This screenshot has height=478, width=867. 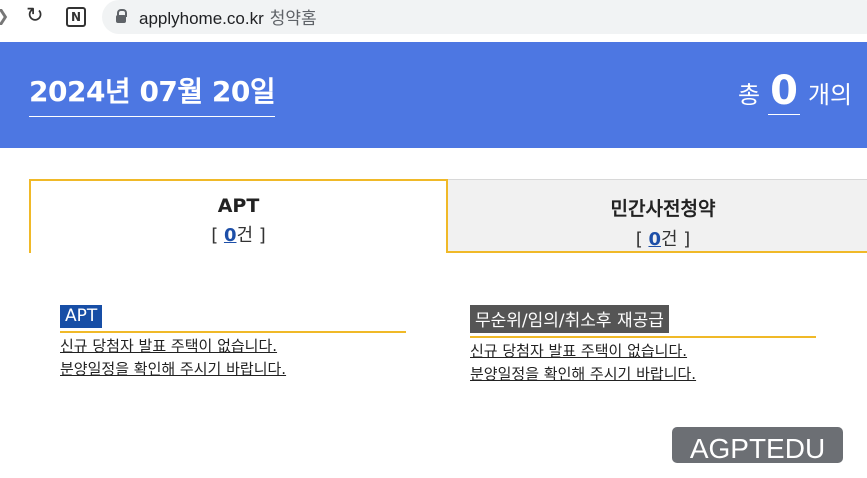 I want to click on section-resupply-message-2: 분양일정을 확인해 주시기 바랍니다., so click(x=583, y=374).